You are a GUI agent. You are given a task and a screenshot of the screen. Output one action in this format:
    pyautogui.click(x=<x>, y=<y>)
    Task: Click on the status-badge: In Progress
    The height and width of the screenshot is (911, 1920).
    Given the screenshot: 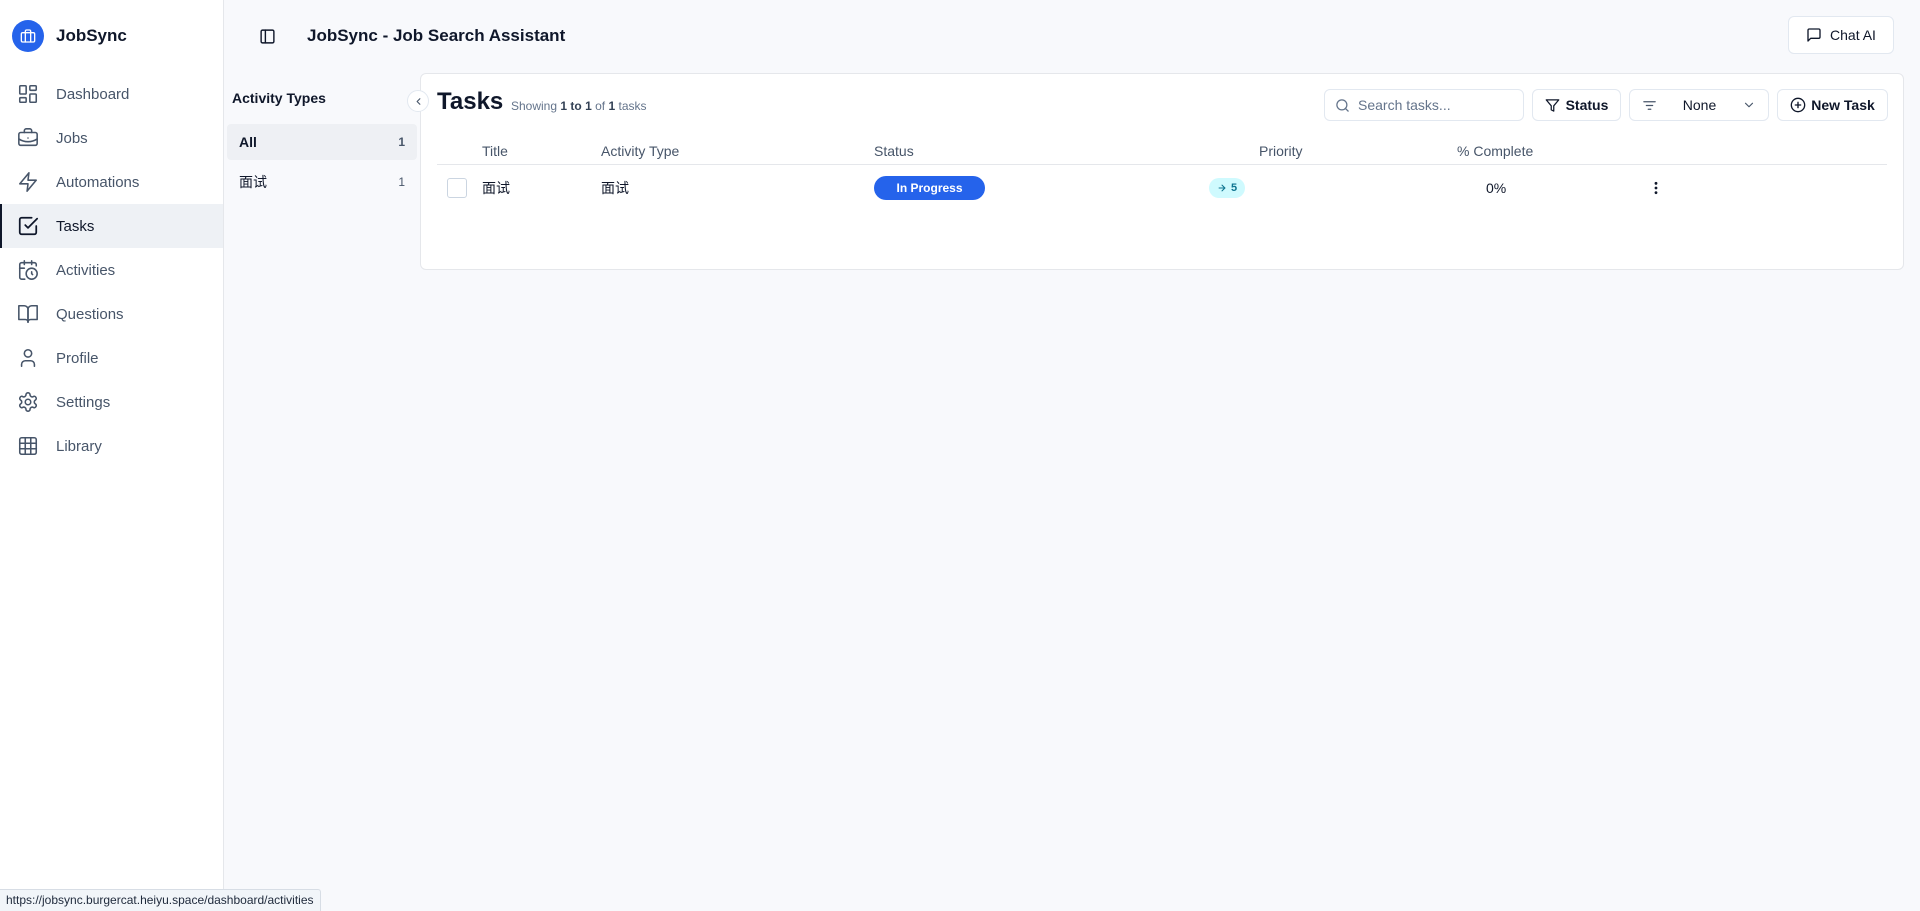 What is the action you would take?
    pyautogui.click(x=929, y=188)
    